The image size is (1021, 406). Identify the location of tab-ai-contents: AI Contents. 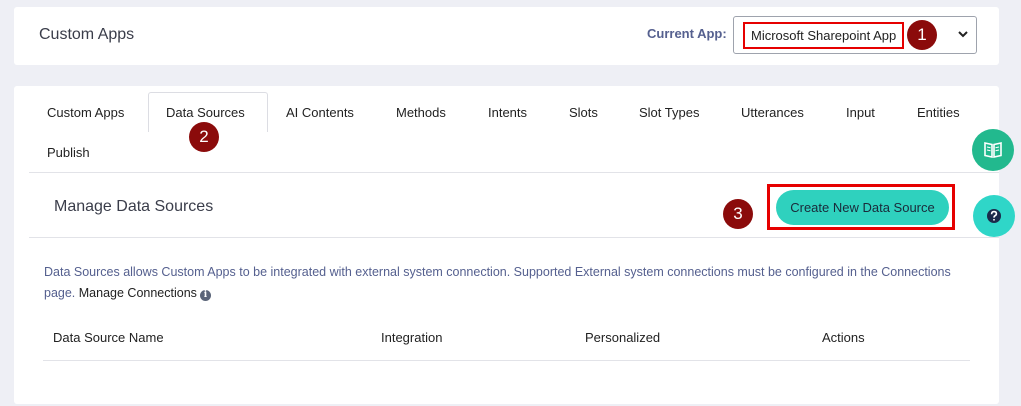
(320, 112).